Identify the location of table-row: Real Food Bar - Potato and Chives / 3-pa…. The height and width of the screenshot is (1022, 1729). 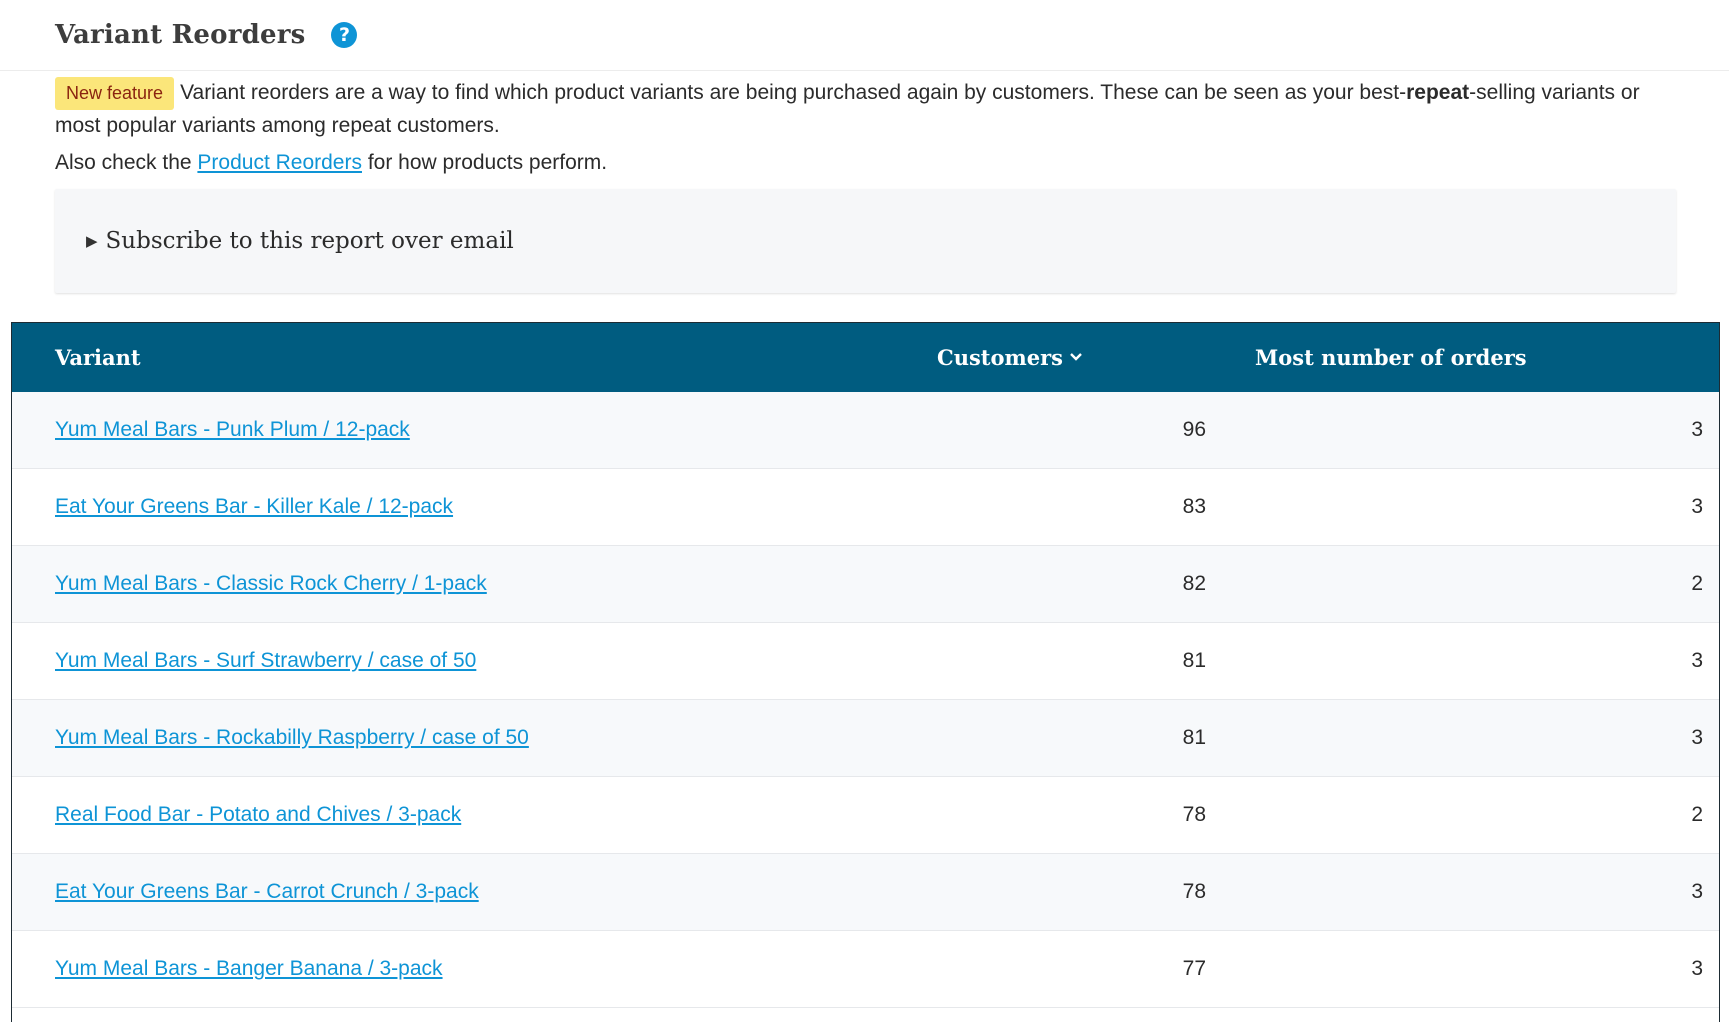
(865, 815).